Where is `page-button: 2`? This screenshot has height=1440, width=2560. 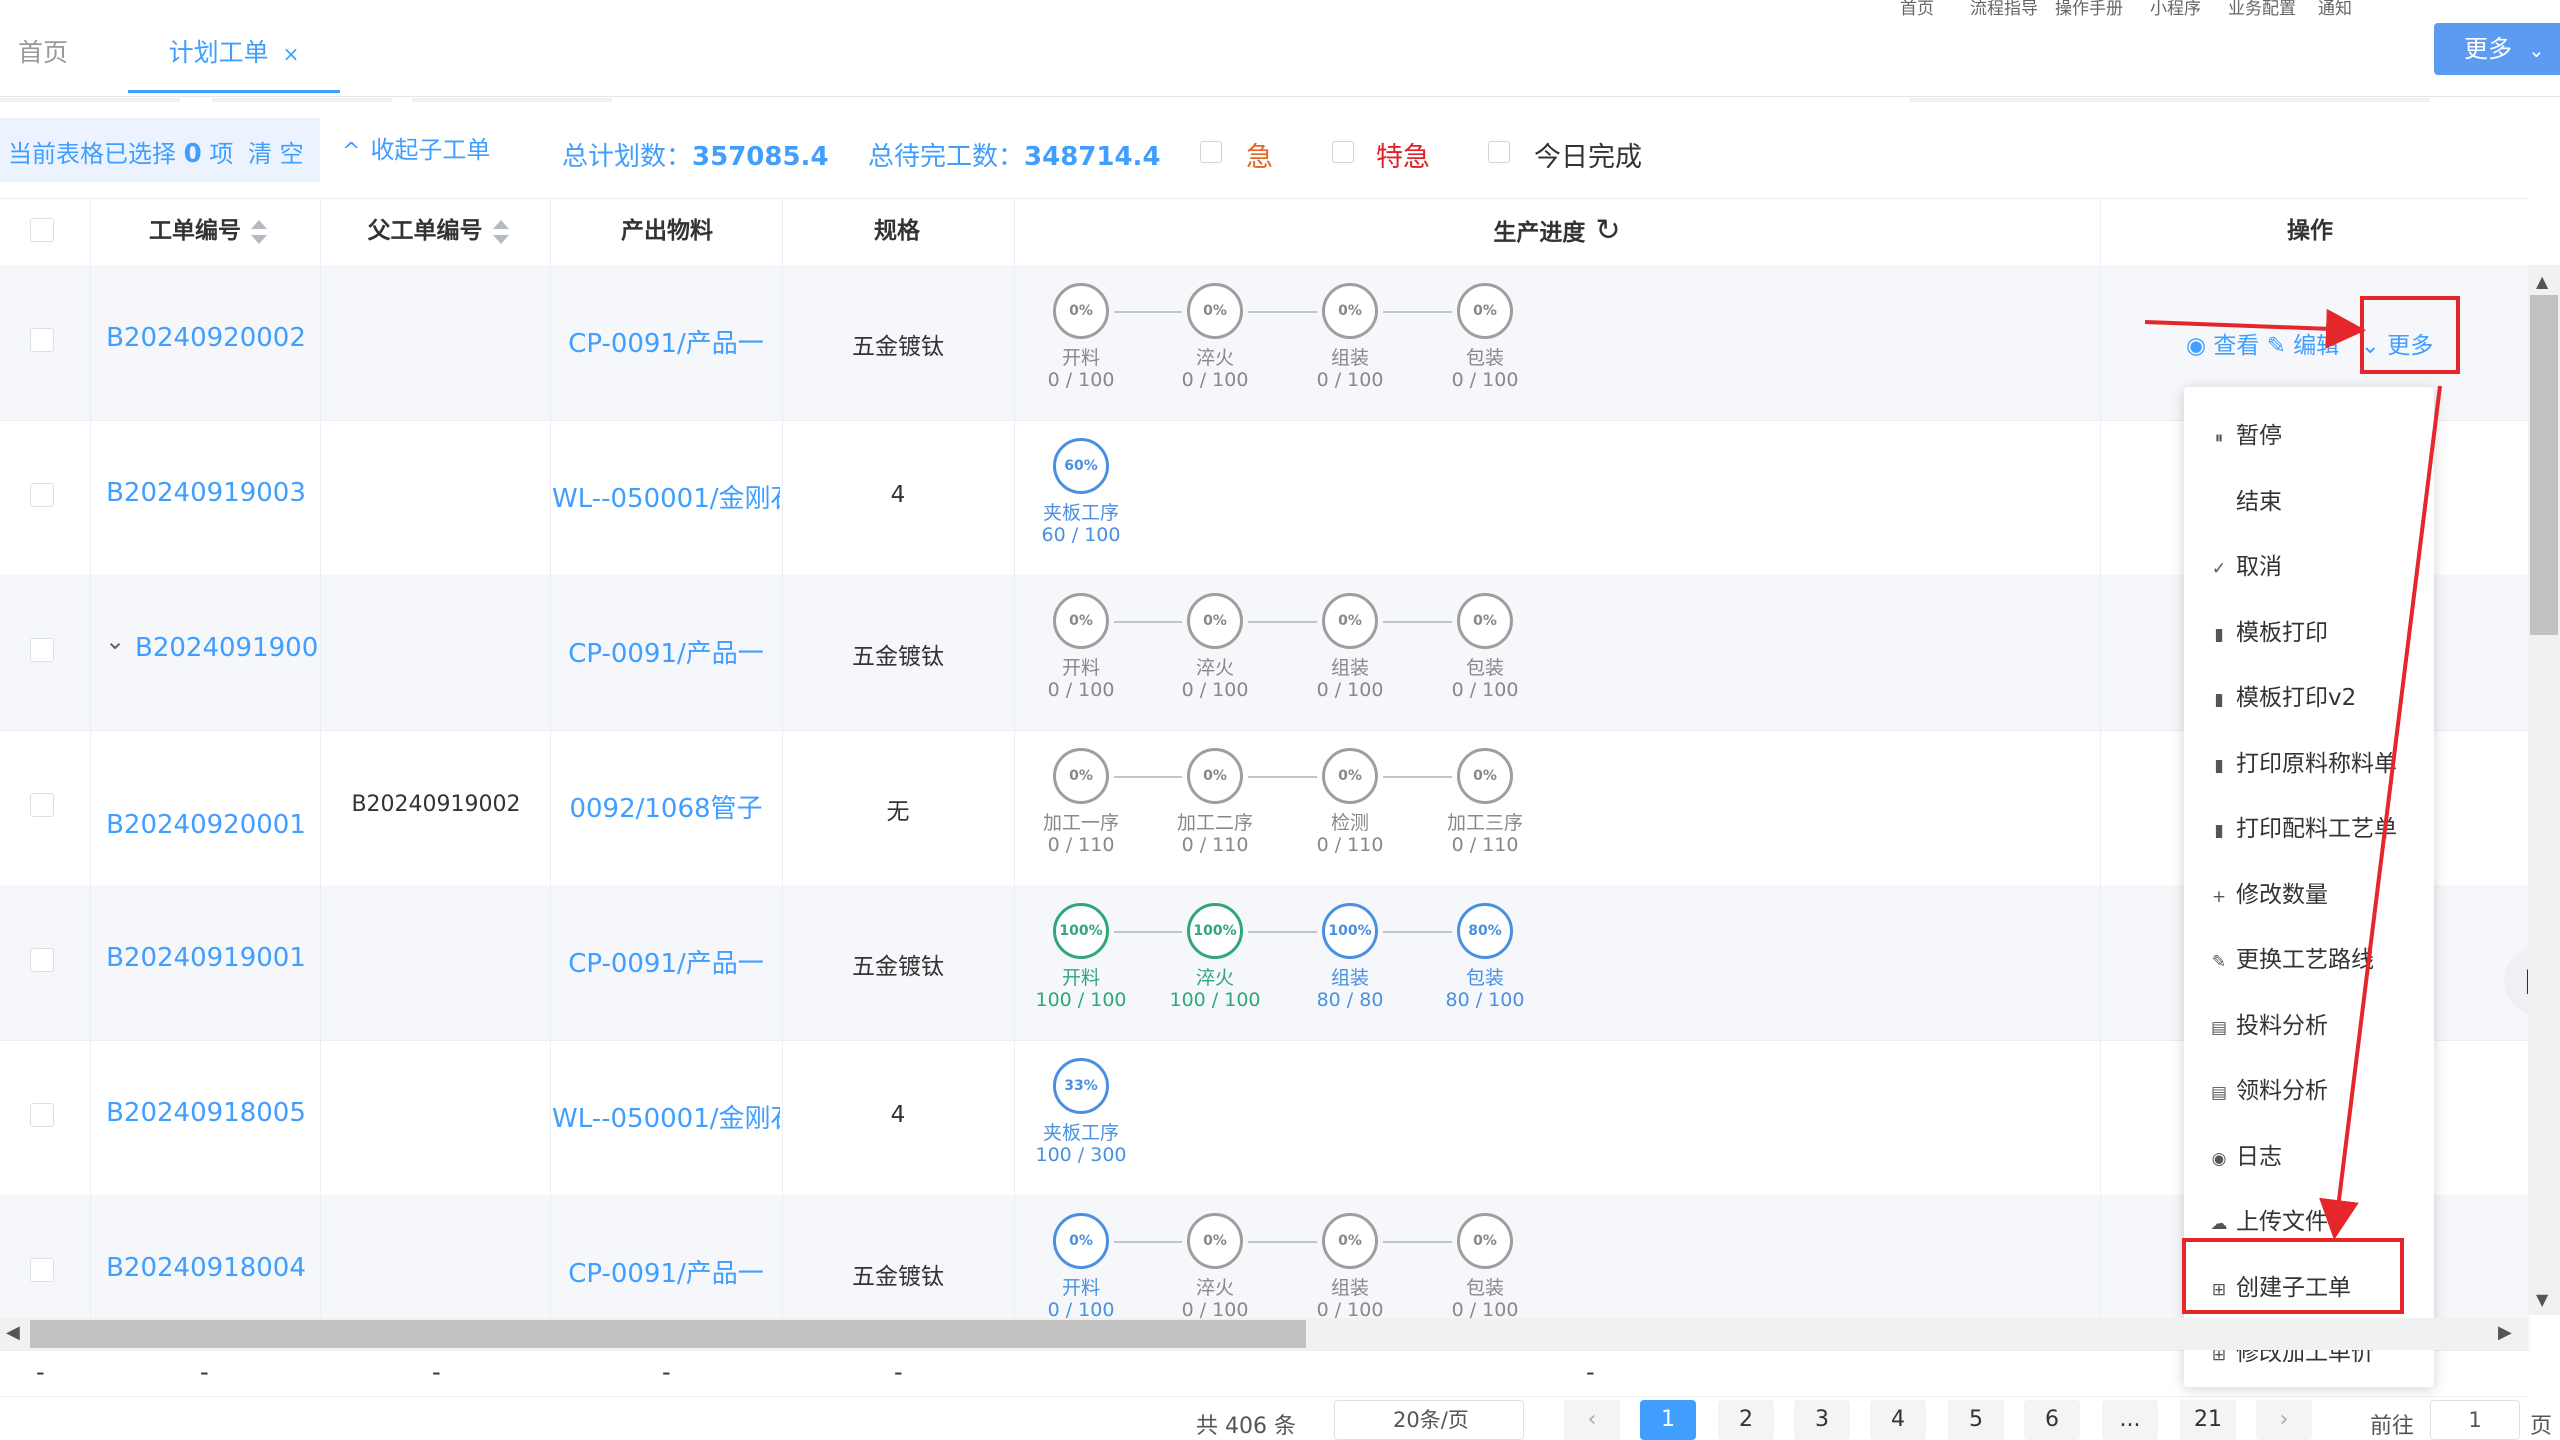 page-button: 2 is located at coordinates (1746, 1420).